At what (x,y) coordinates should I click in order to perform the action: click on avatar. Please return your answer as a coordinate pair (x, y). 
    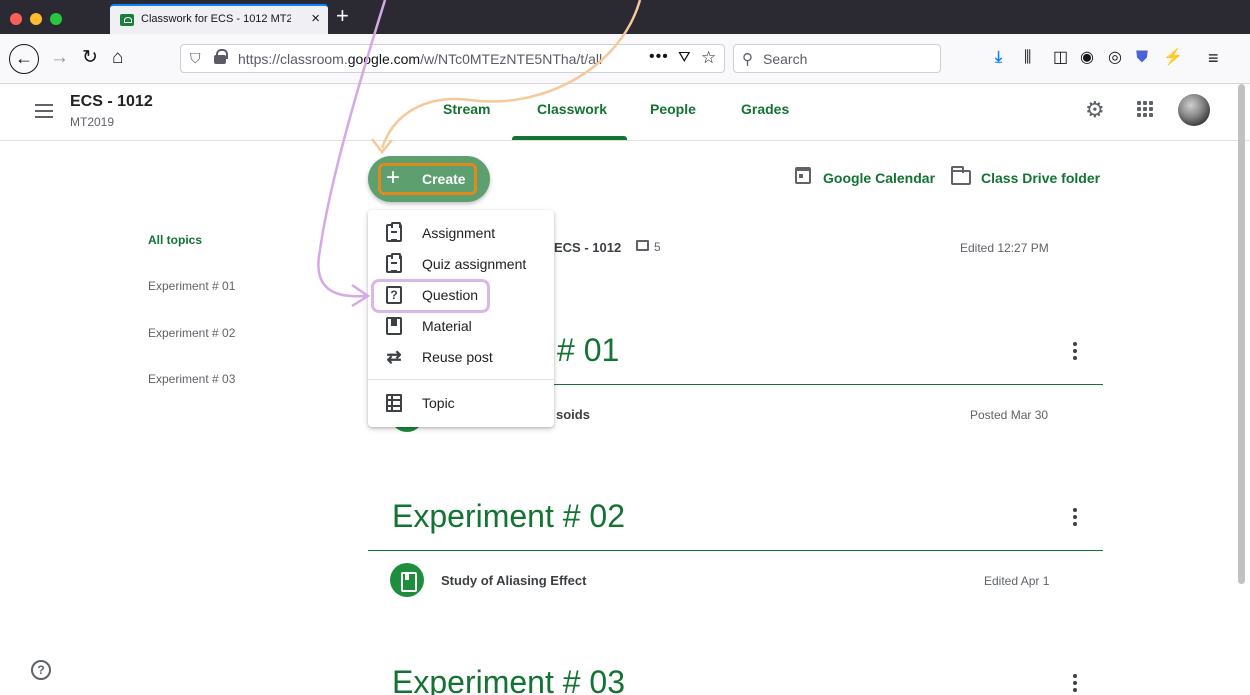
    Looking at the image, I should click on (1194, 110).